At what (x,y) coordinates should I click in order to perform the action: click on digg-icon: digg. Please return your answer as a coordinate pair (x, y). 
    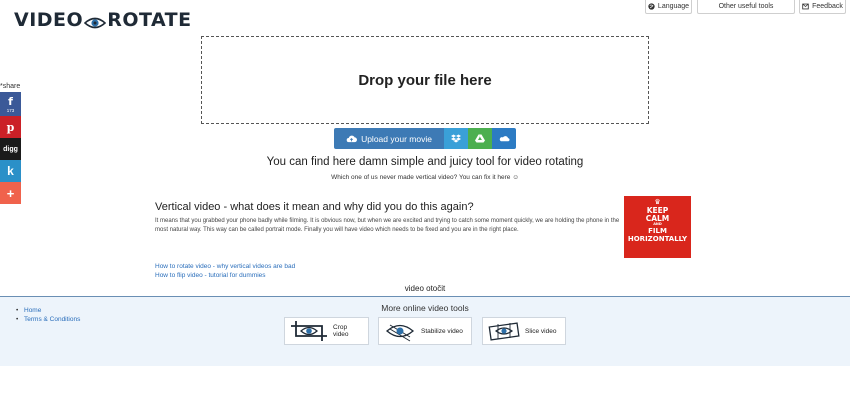
    Looking at the image, I should click on (10, 149).